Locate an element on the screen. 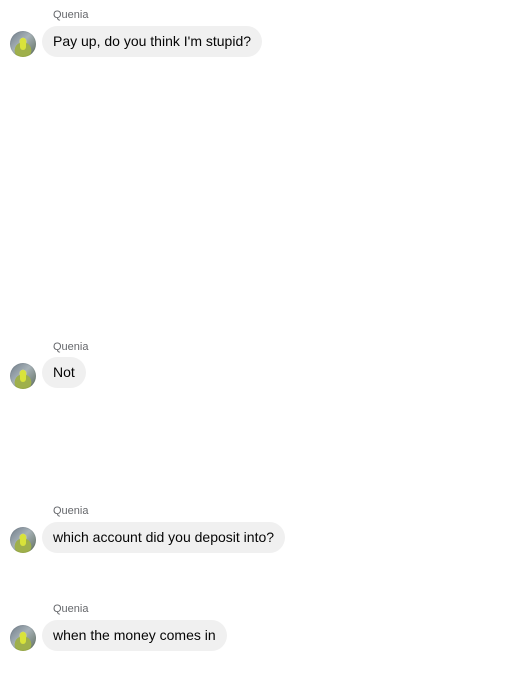 Image resolution: width=532 pixels, height=676 pixels. message-bubble: Not is located at coordinates (64, 372).